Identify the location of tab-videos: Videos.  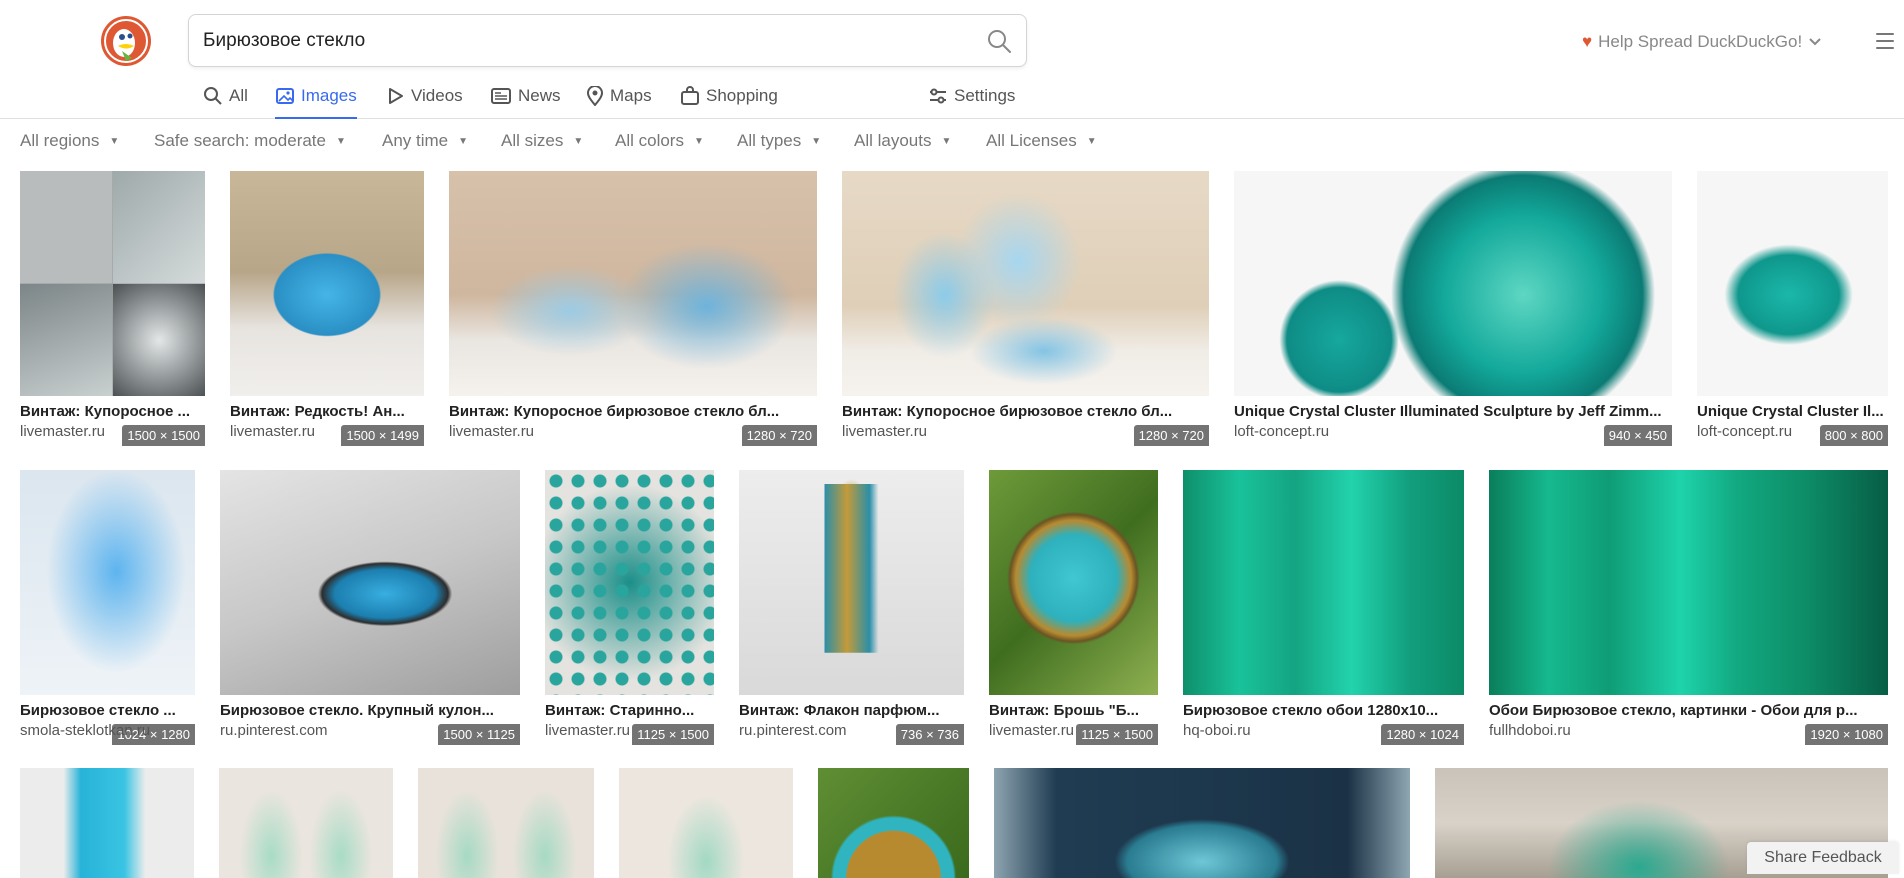
(424, 101).